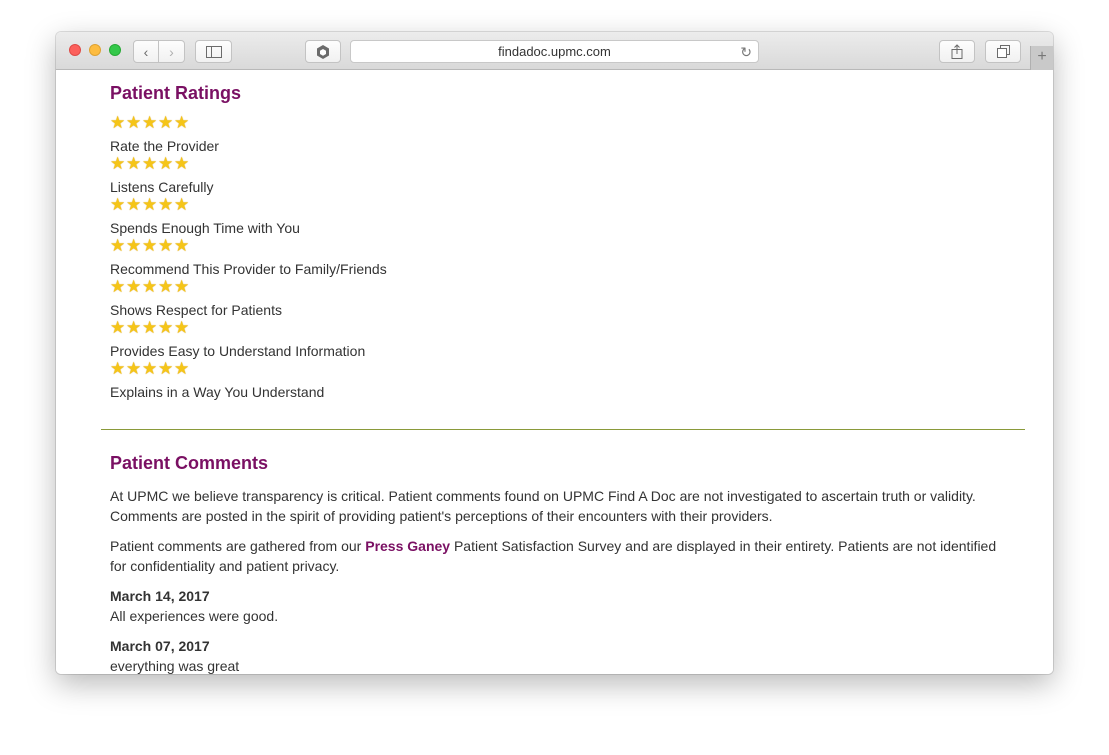 The width and height of the screenshot is (1109, 755). I want to click on press-ganey-link: Press Ganey, so click(407, 546).